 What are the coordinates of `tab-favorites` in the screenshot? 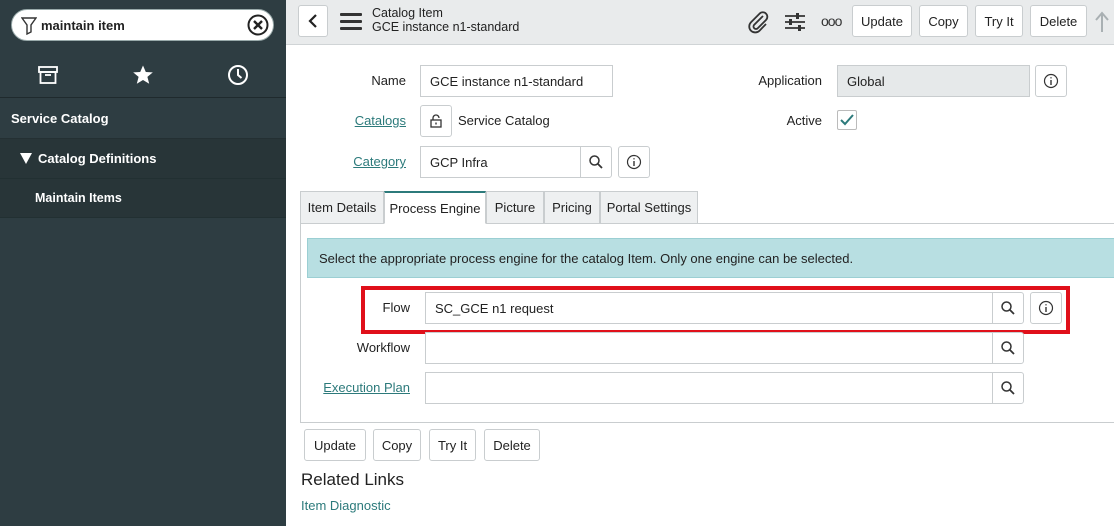 It's located at (142, 75).